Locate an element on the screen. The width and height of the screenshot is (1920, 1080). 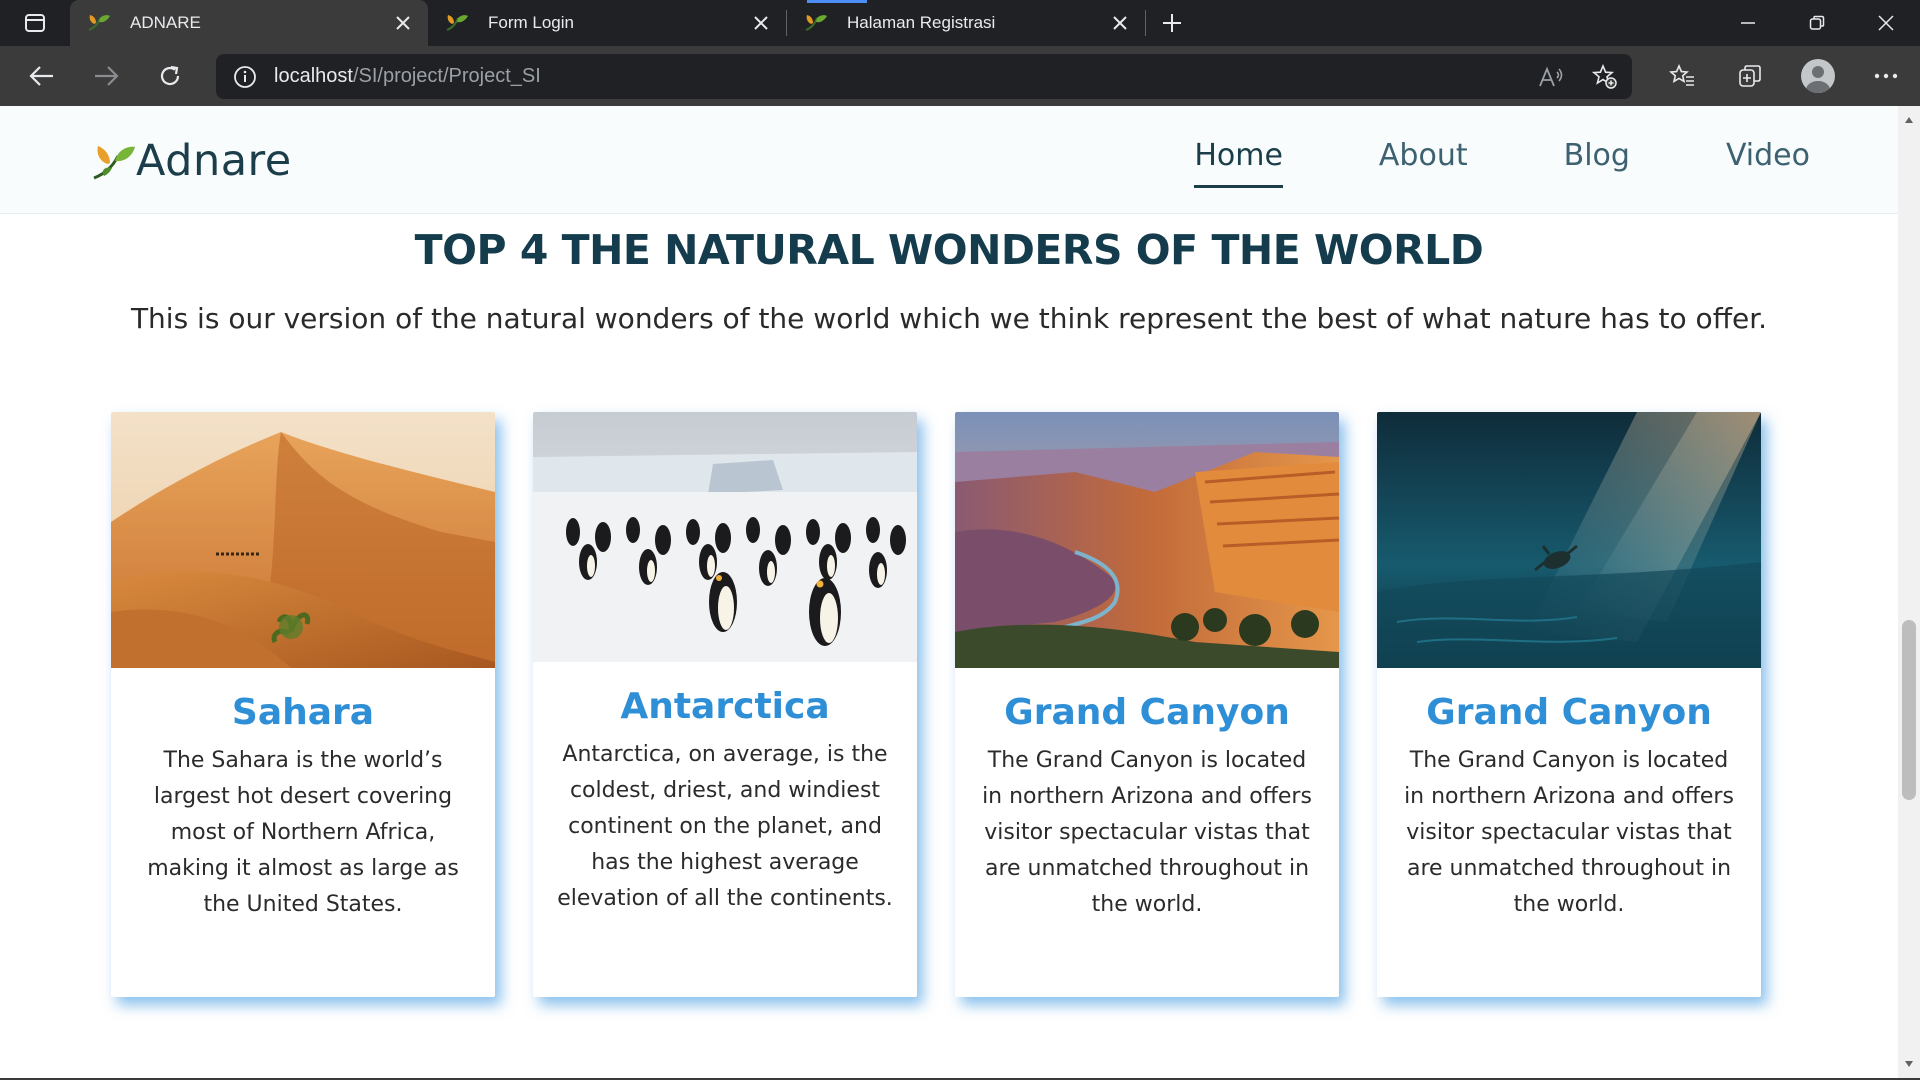
tab-loading-indicator is located at coordinates (837, 1).